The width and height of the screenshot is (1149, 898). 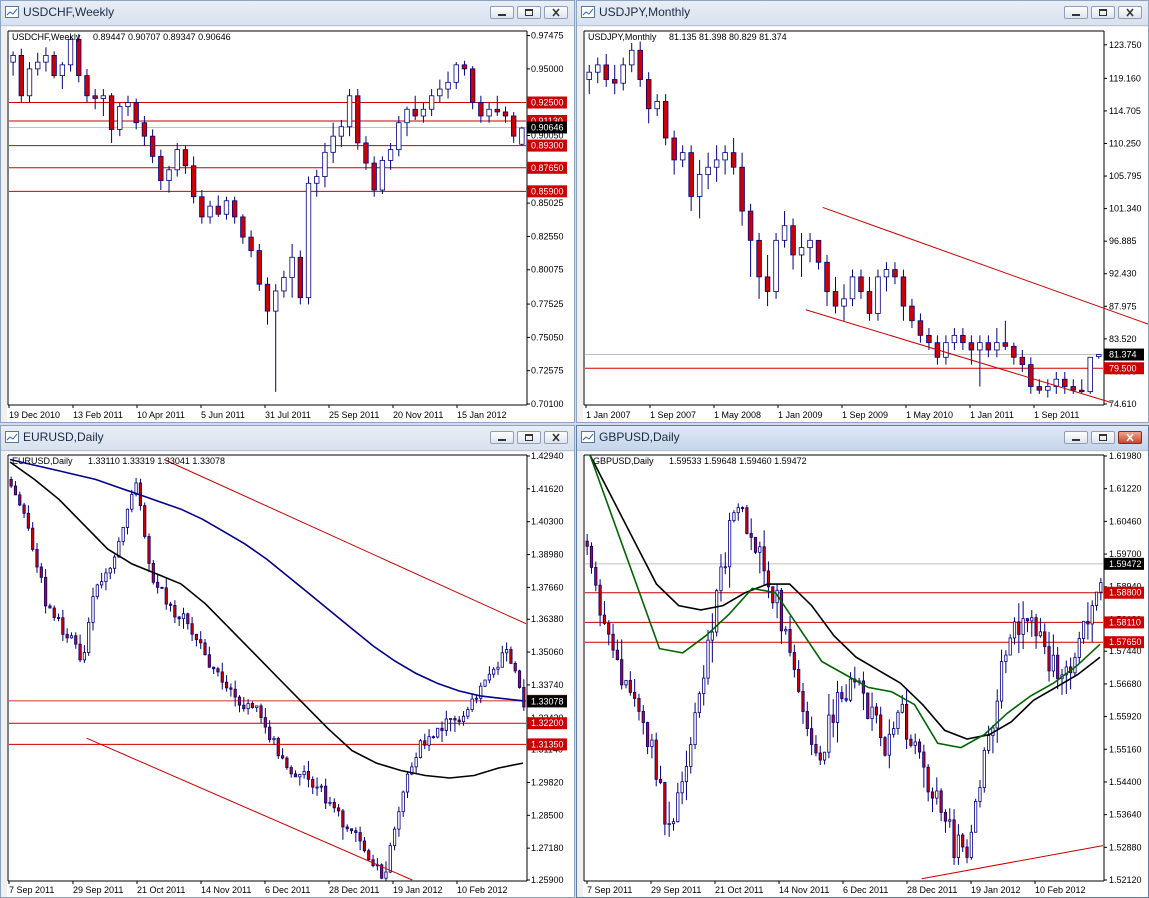 I want to click on y-tick-label: 0.85025, so click(x=547, y=203).